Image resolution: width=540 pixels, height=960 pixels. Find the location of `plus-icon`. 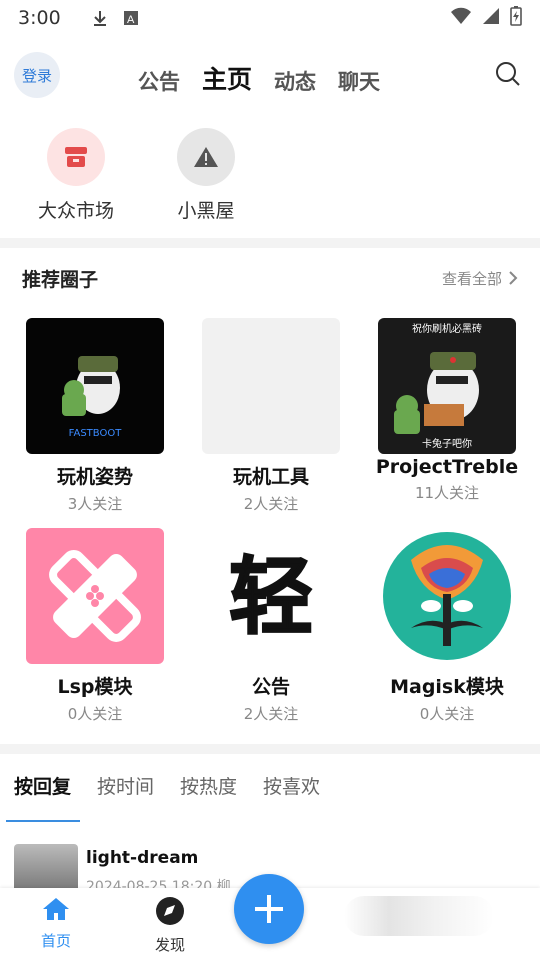

plus-icon is located at coordinates (269, 909).